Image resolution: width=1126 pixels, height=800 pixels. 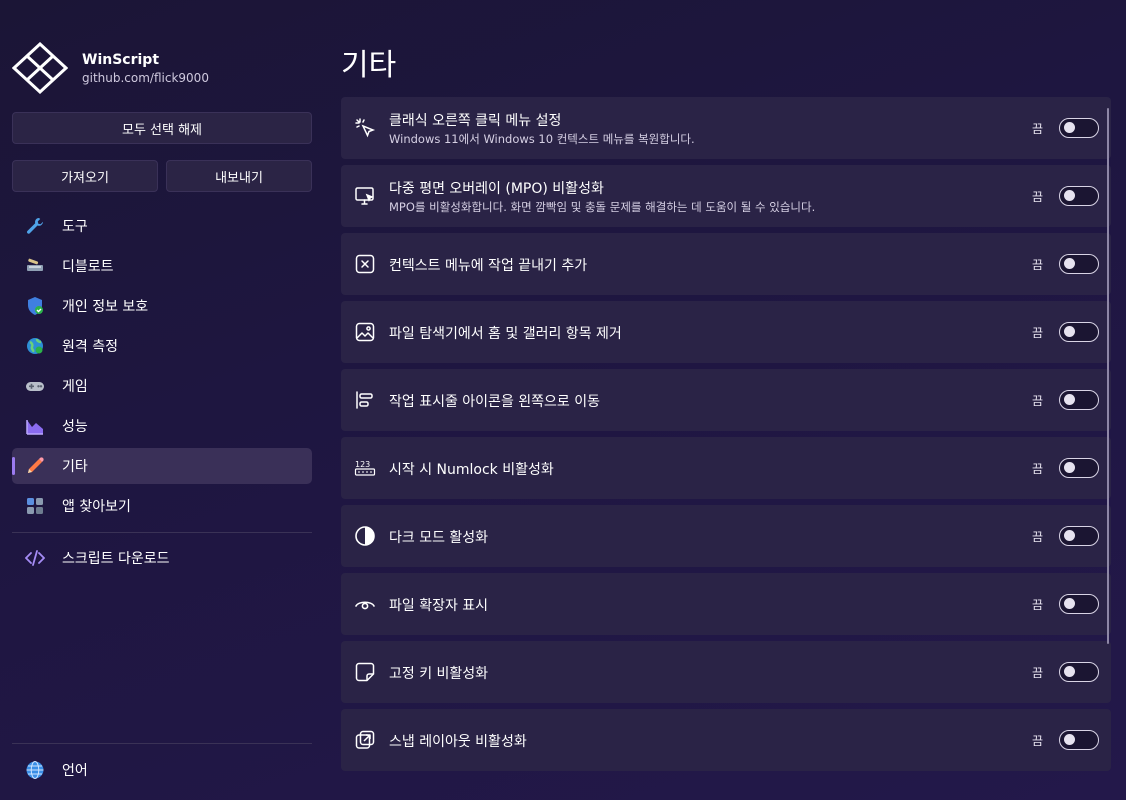 I want to click on nav-label: 앱 찾아보기, so click(x=96, y=507).